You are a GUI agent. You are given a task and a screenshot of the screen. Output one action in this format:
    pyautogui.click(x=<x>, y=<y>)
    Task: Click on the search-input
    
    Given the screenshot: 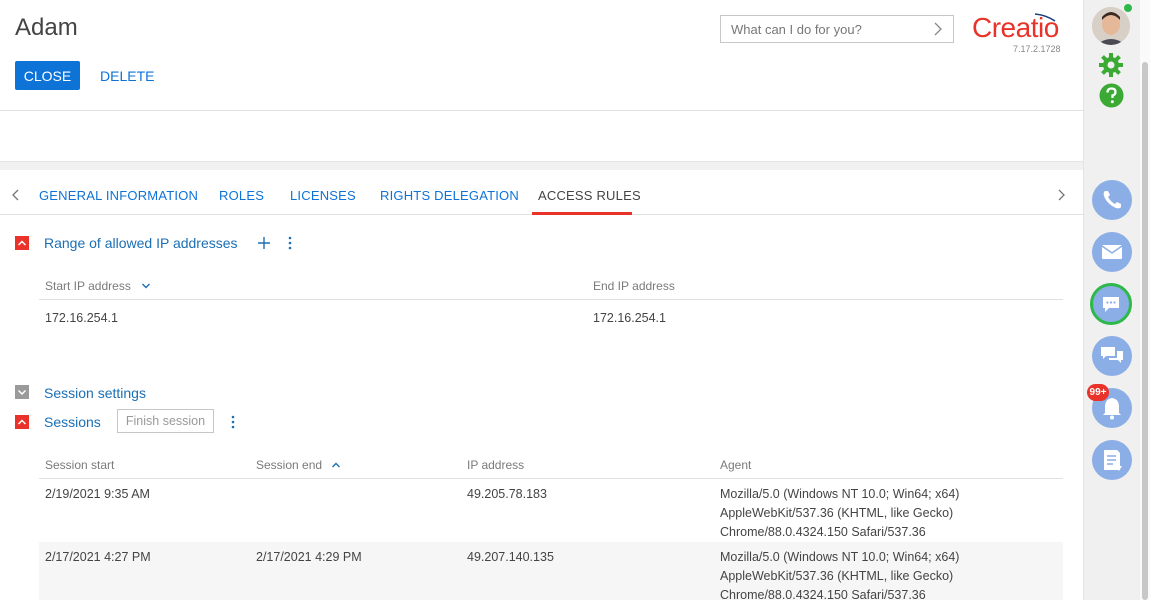 What is the action you would take?
    pyautogui.click(x=831, y=29)
    